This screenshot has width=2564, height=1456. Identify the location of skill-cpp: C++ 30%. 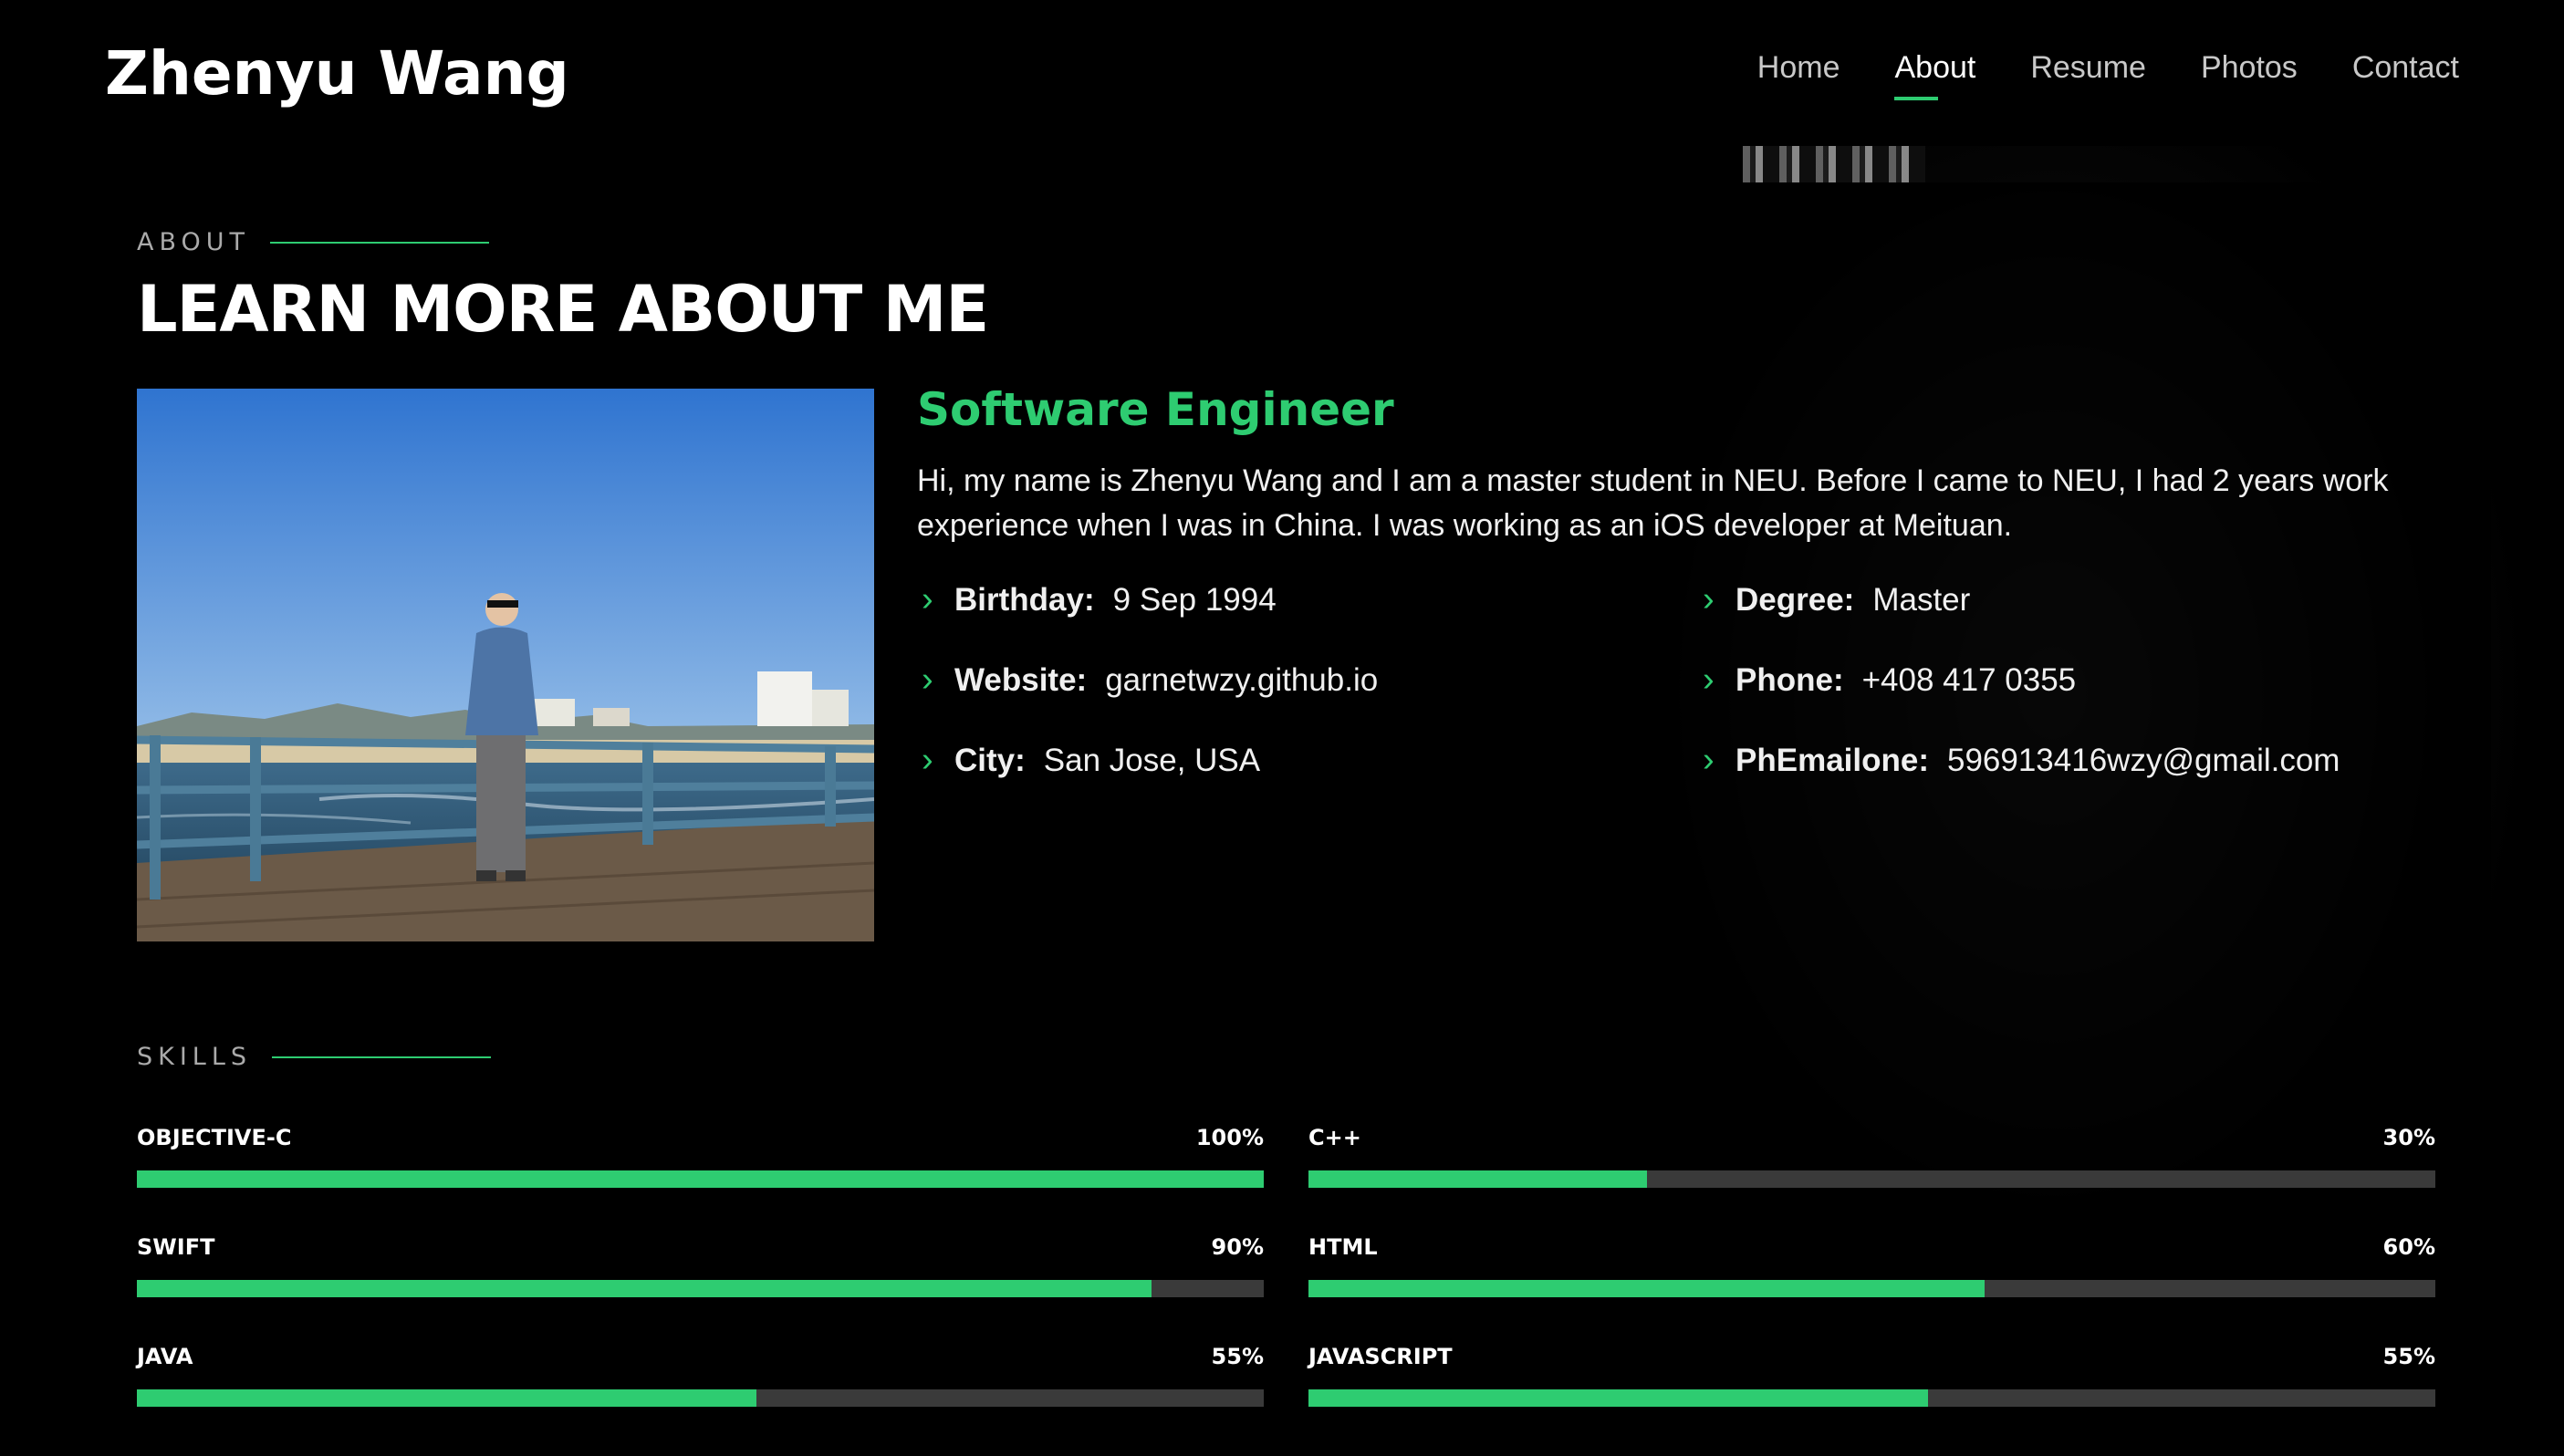
(1872, 1156).